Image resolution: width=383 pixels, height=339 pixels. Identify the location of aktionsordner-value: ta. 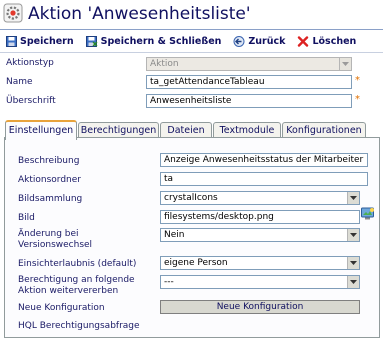
(169, 179).